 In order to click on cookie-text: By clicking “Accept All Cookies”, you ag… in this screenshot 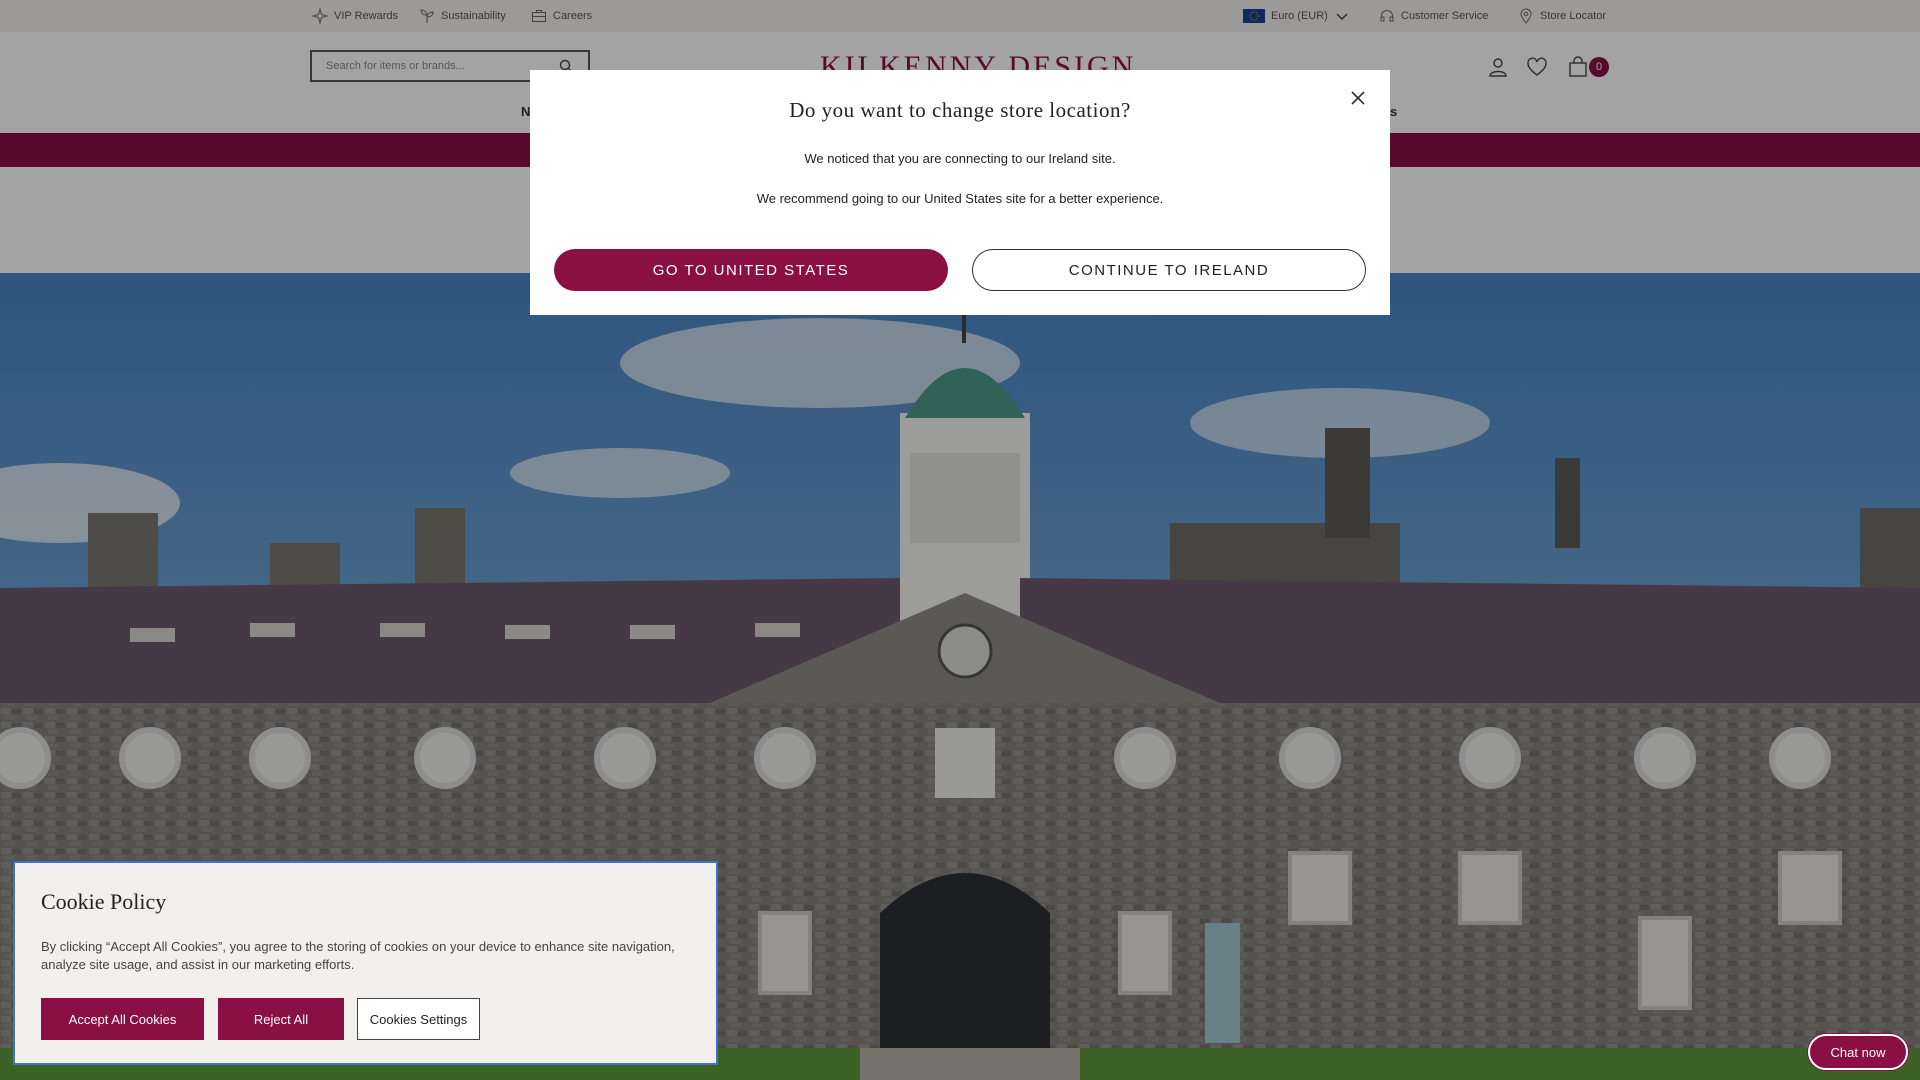, I will do `click(358, 955)`.